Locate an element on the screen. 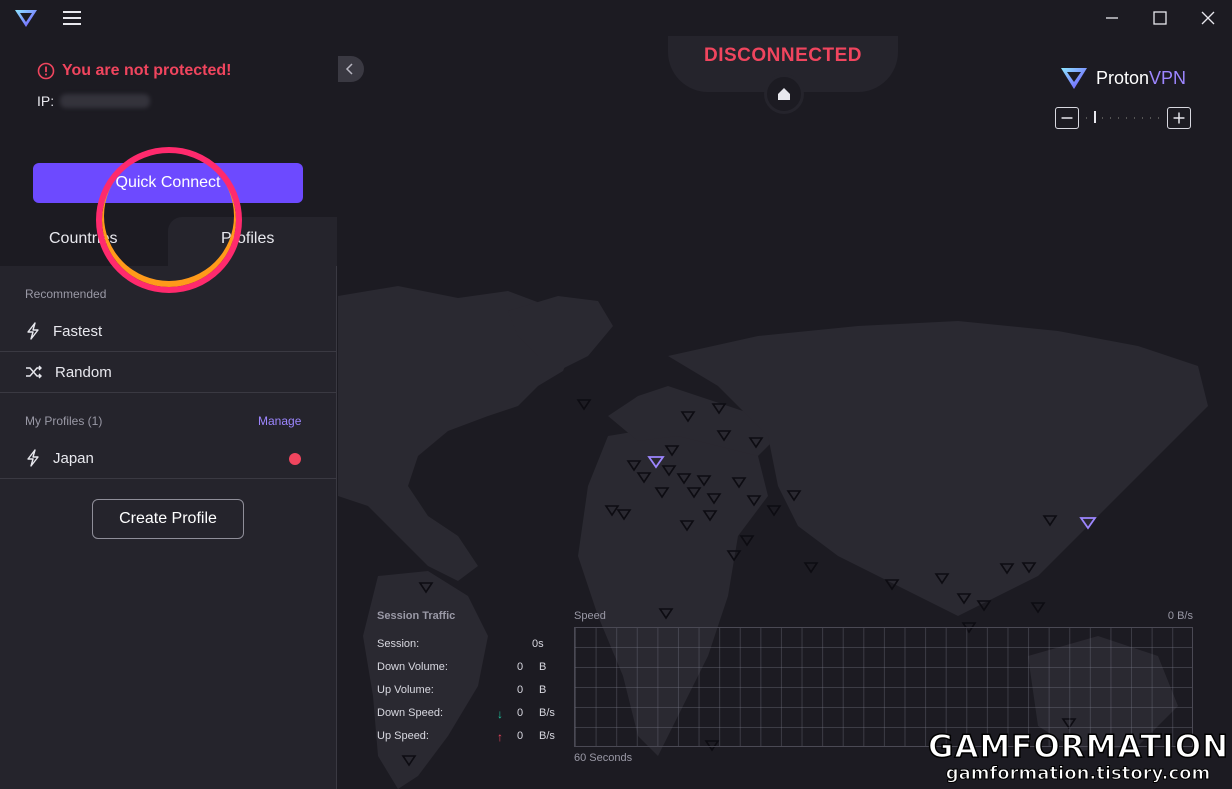  arrow-up-icon: ↑ is located at coordinates (500, 737).